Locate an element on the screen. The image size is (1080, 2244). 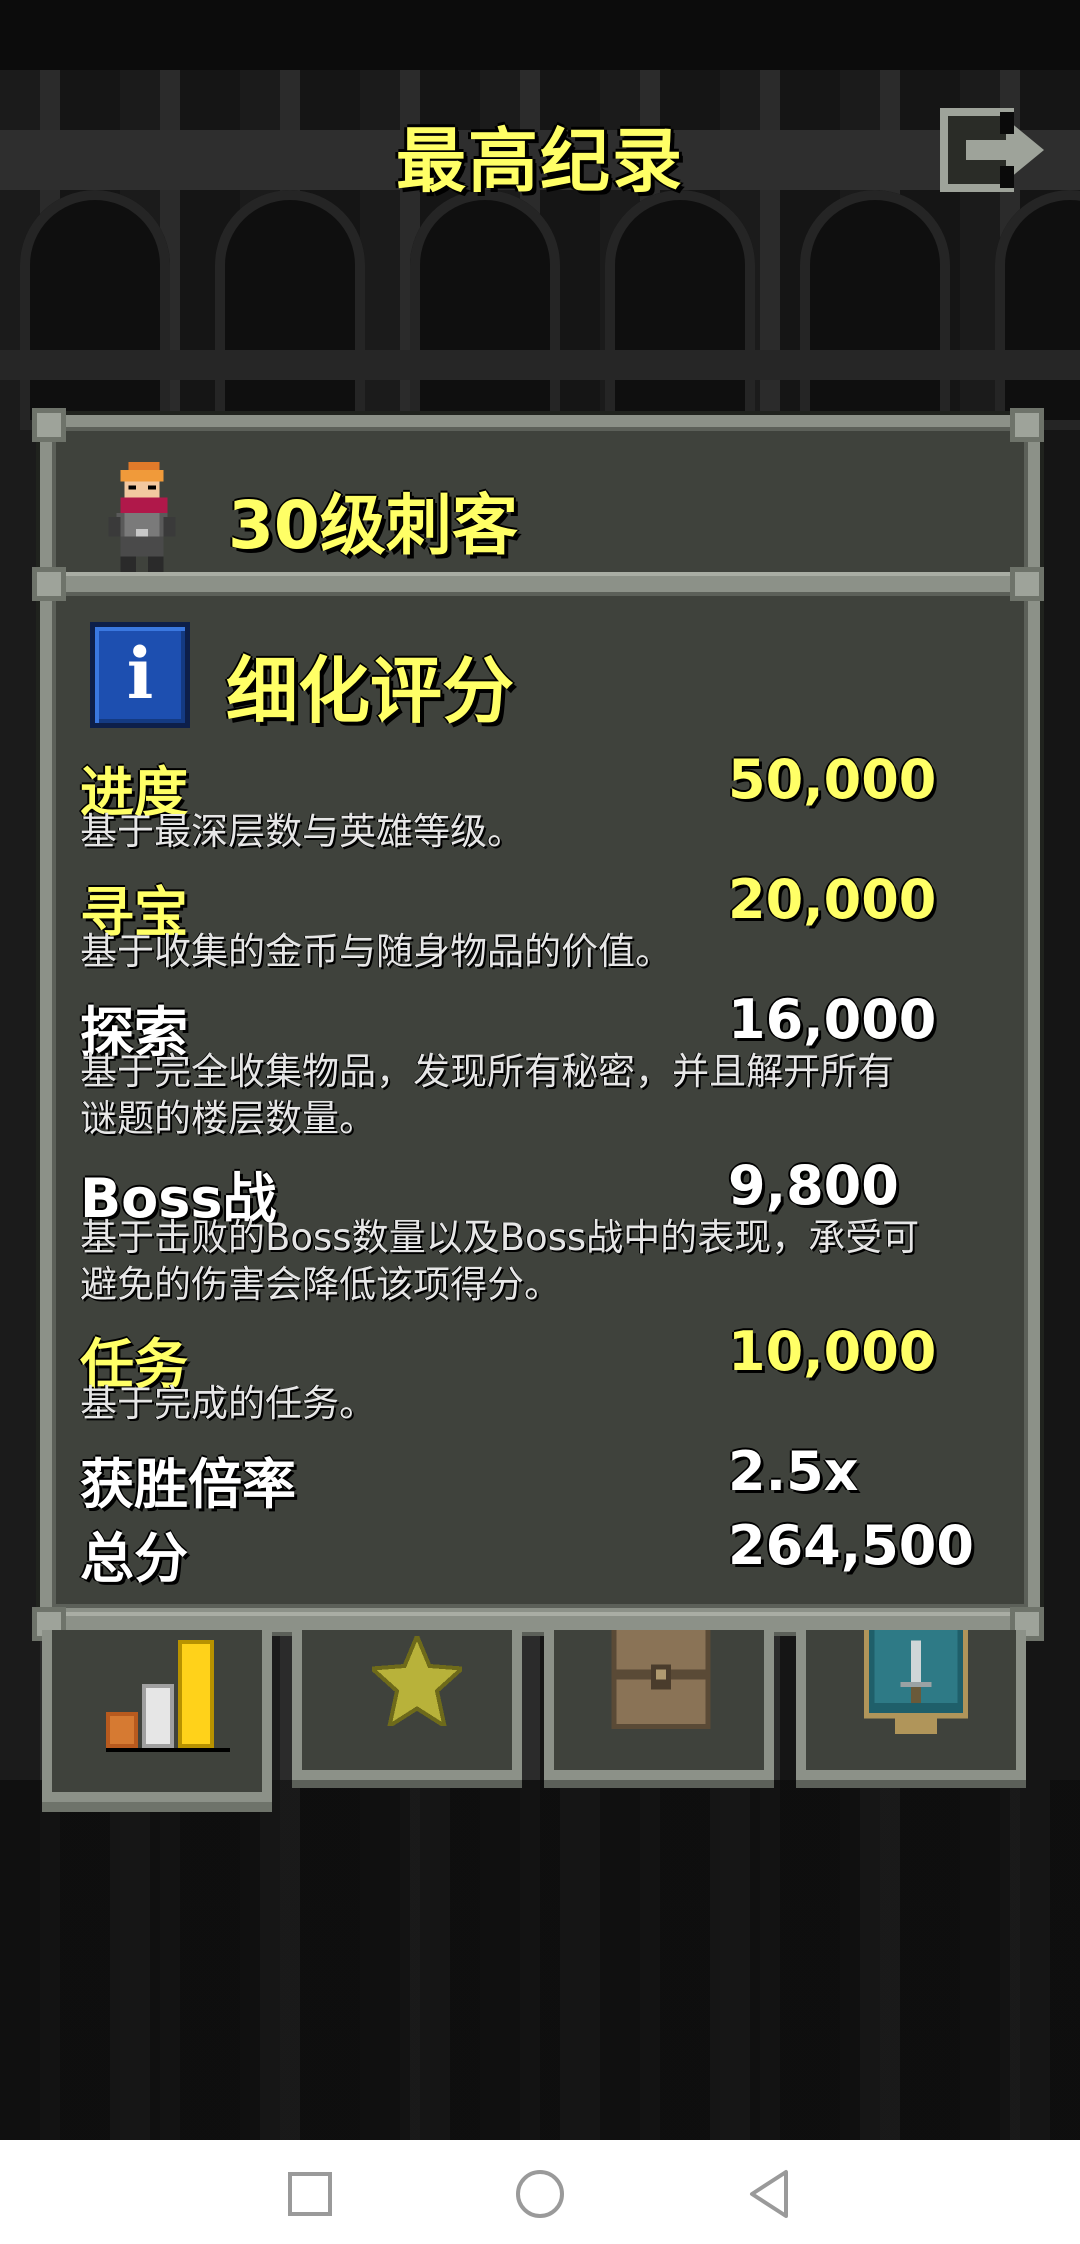
treasure-description: 基于收集的金币与随身物品的价值。 is located at coordinates (376, 951).